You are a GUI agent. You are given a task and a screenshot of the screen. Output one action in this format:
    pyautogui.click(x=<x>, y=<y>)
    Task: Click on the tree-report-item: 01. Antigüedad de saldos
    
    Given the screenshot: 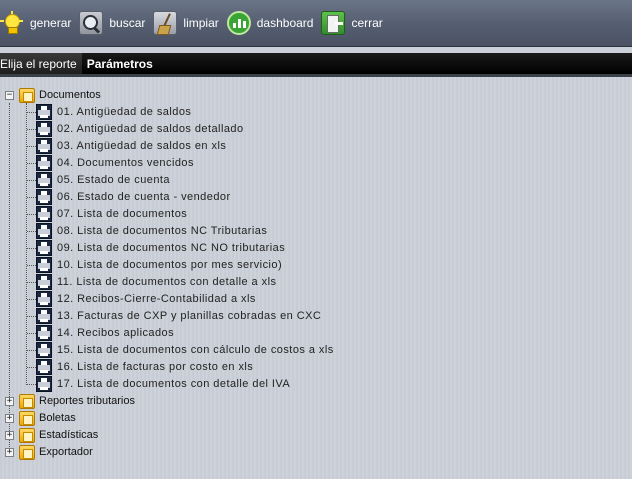 What is the action you would take?
    pyautogui.click(x=210, y=112)
    